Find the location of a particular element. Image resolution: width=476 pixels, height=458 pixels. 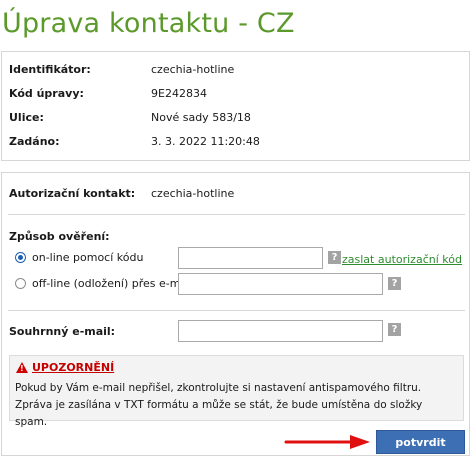

send-code-link: zaslat autorizační kód is located at coordinates (402, 259).